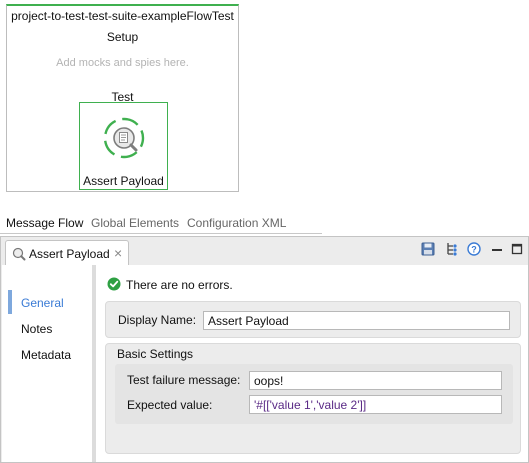 This screenshot has height=463, width=529. I want to click on help-icon: ?, so click(475, 250).